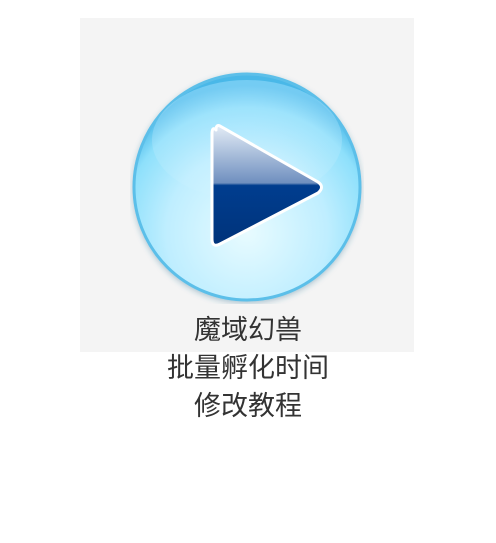 The width and height of the screenshot is (496, 543). I want to click on caption-line-1: 魔域幻兽, so click(248, 330).